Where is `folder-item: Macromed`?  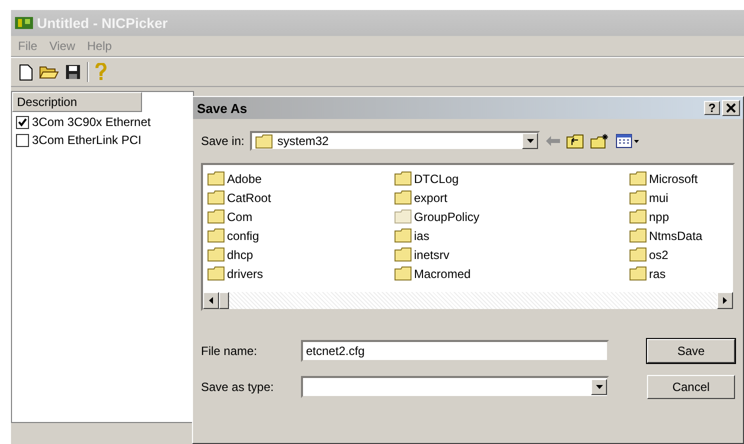 folder-item: Macromed is located at coordinates (442, 273).